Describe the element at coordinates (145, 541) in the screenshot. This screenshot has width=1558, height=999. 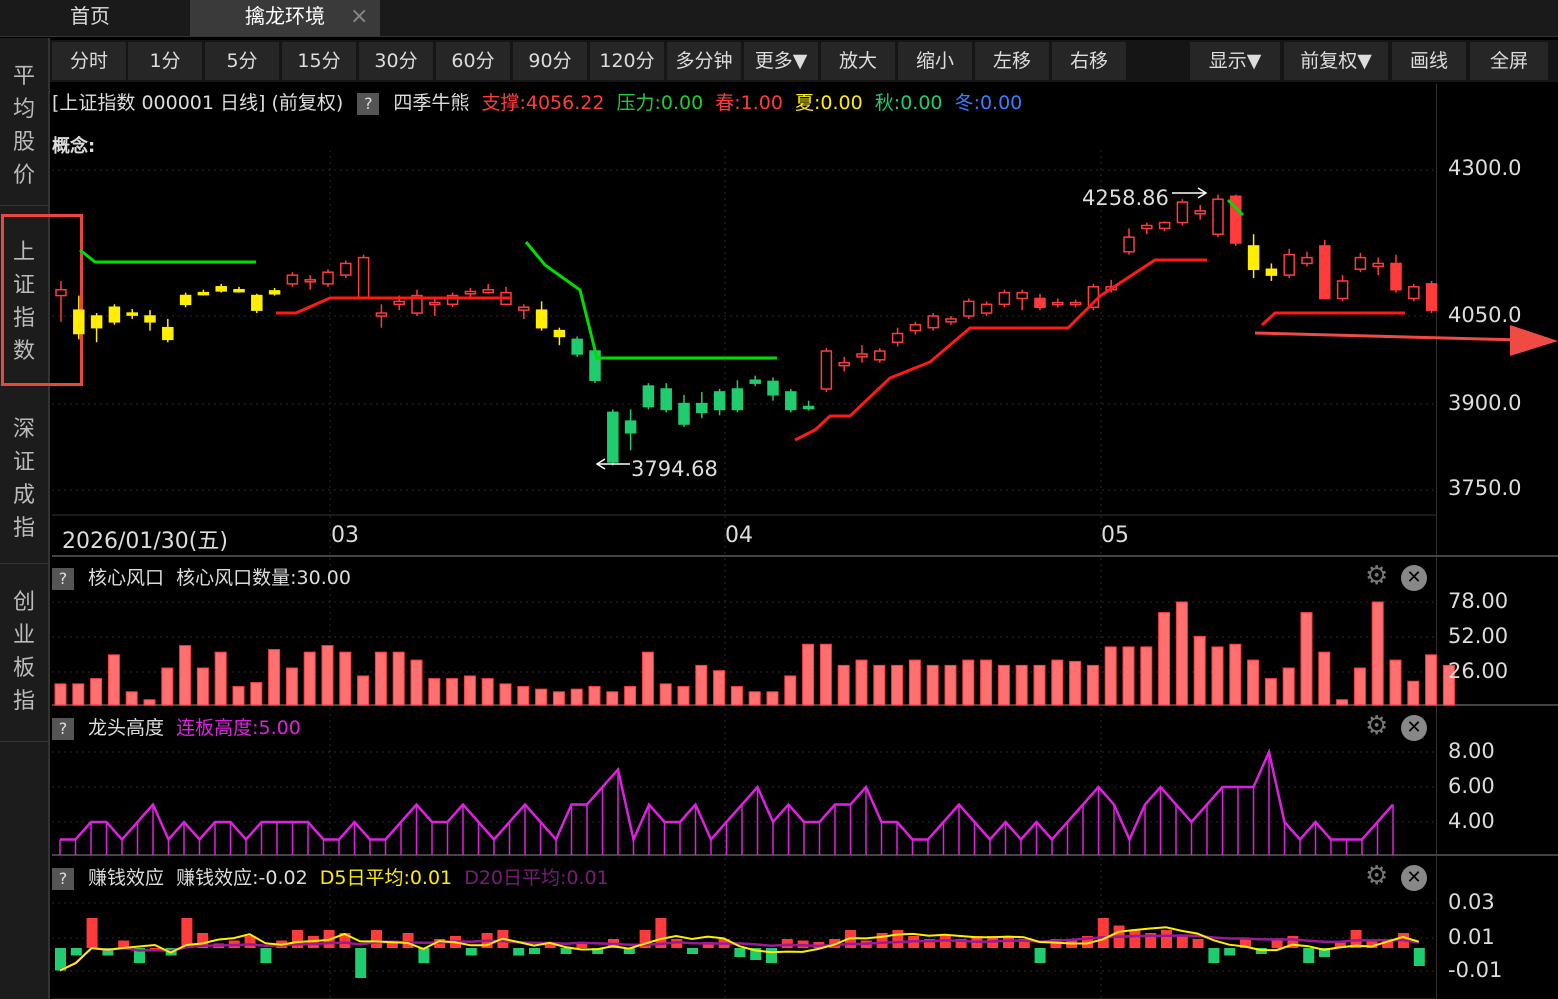
I see `x-label: 2026/01/30(五)` at that location.